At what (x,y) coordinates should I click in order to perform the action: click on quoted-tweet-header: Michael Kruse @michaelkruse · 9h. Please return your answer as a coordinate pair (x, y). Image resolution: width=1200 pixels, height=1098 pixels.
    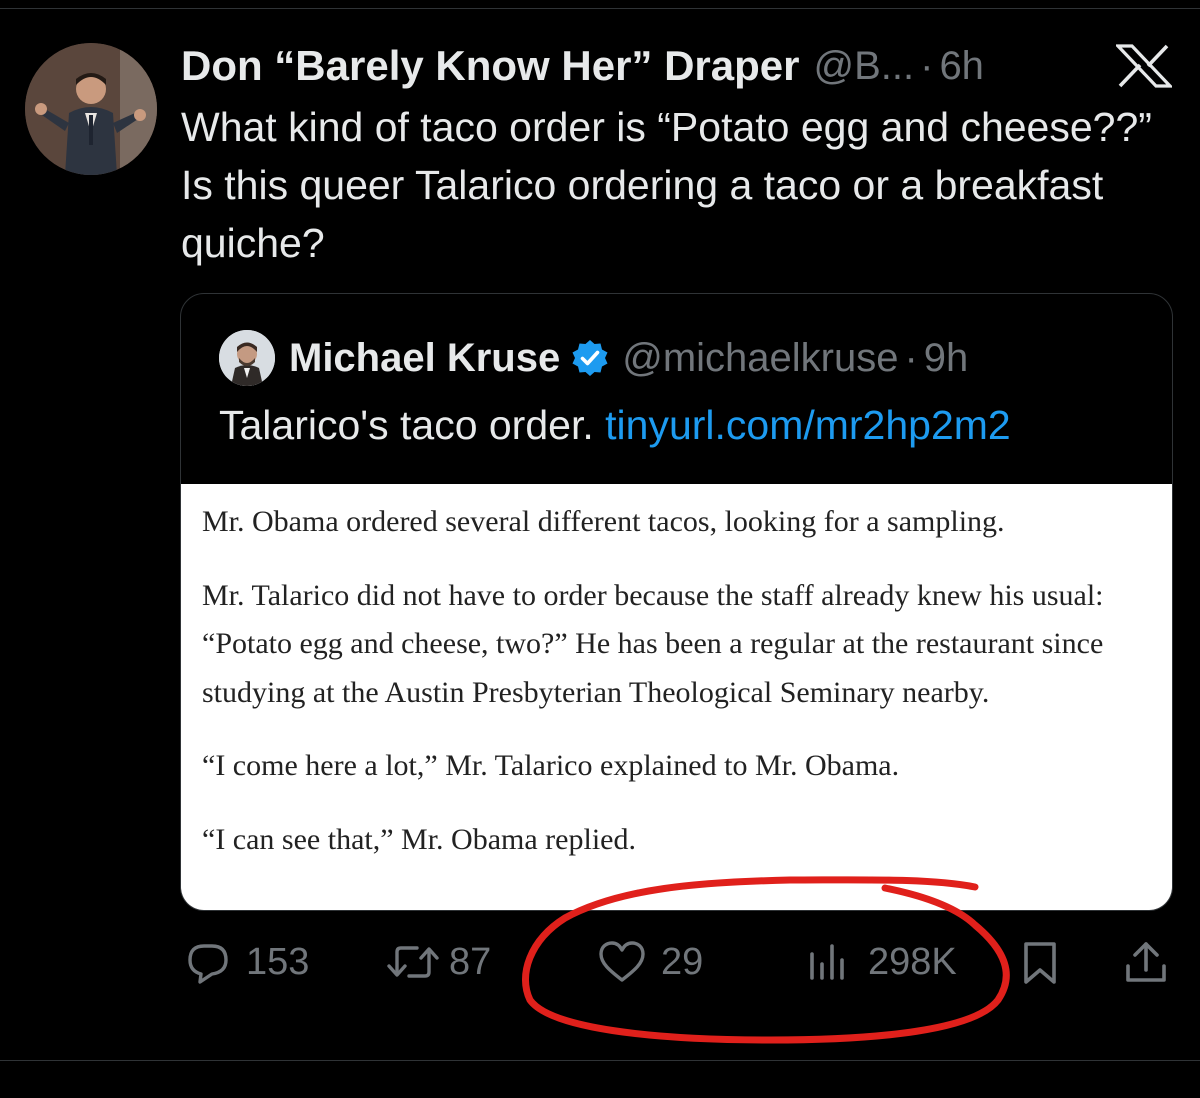
    Looking at the image, I should click on (593, 358).